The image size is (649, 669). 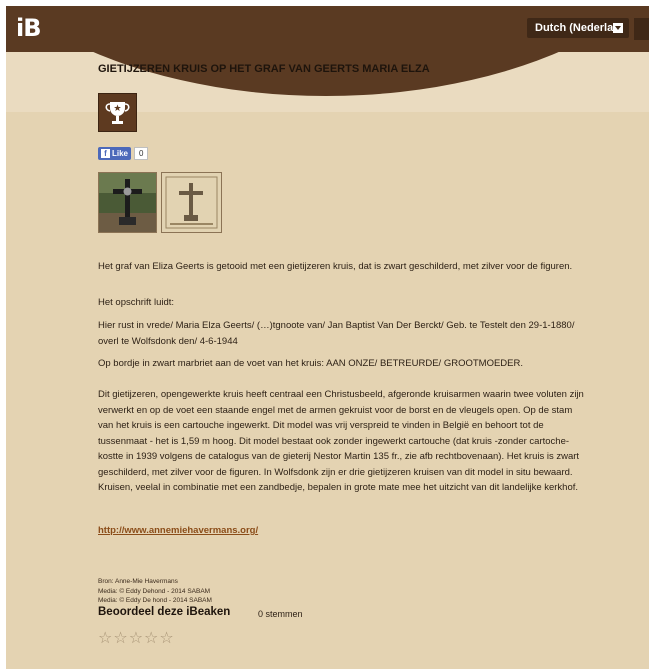 What do you see at coordinates (138, 581) in the screenshot?
I see `credit-source: Bron: Anne-Mie Havermans` at bounding box center [138, 581].